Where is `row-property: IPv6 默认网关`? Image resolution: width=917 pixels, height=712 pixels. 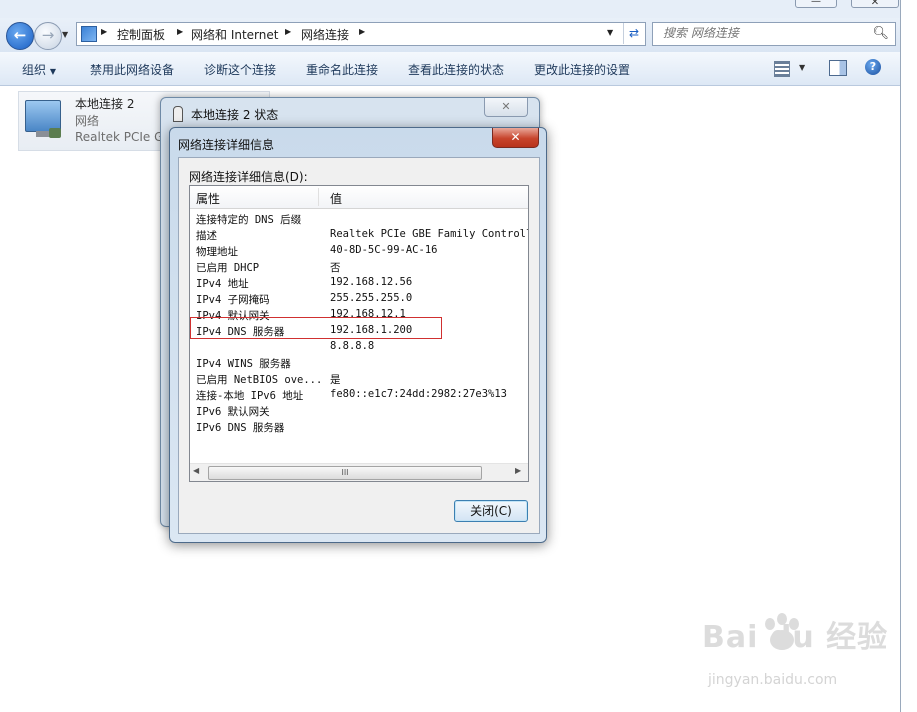
row-property: IPv6 默认网关 is located at coordinates (233, 412).